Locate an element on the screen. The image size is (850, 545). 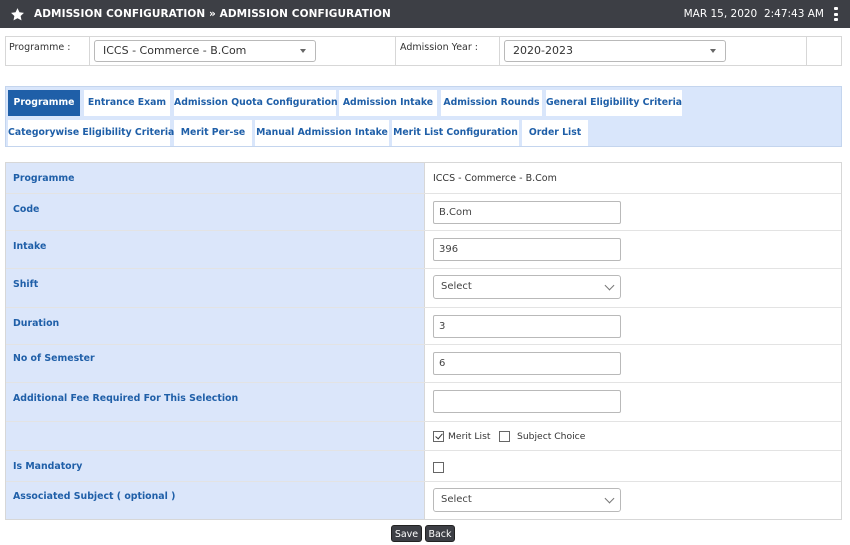
intake-label: Intake is located at coordinates (215, 249).